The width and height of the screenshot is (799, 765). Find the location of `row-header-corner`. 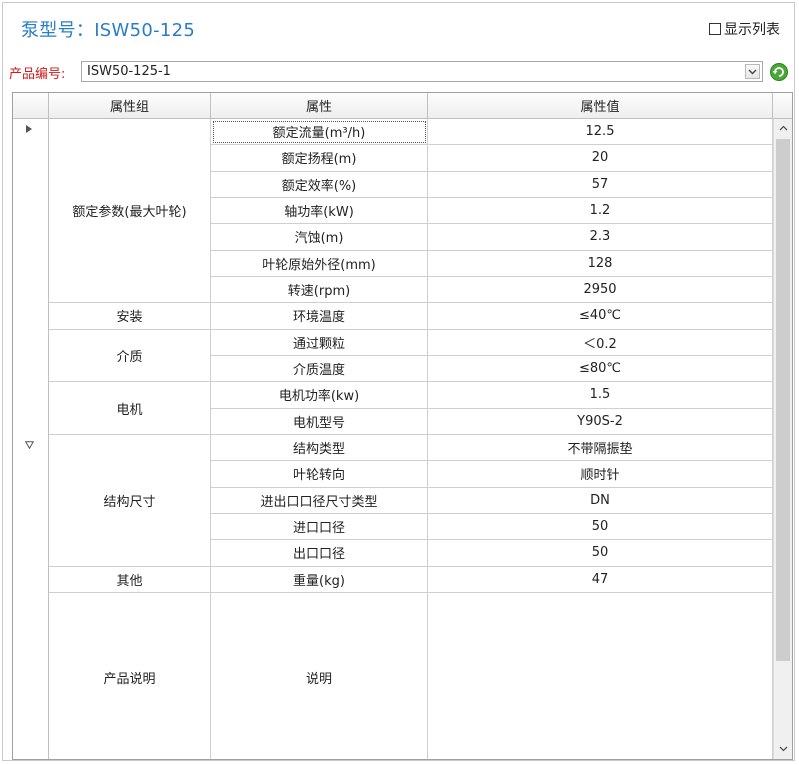

row-header-corner is located at coordinates (31, 106).